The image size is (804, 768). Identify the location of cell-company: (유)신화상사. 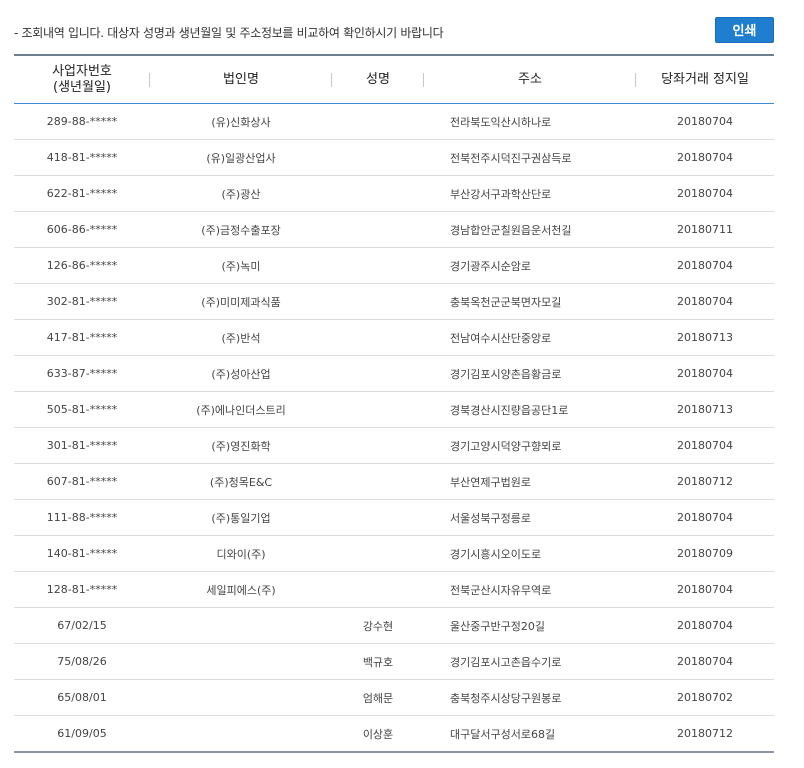
(241, 121).